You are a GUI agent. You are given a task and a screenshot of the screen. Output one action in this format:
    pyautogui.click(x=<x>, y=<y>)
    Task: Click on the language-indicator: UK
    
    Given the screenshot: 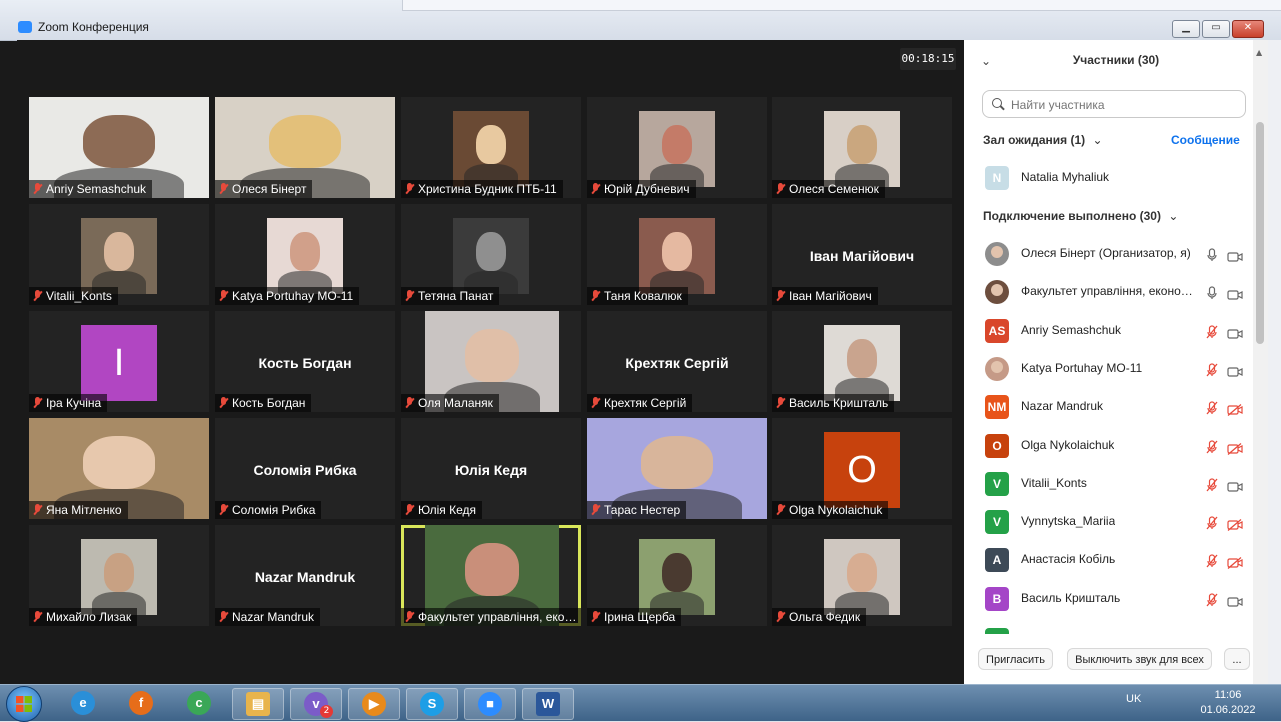 What is the action you would take?
    pyautogui.click(x=1133, y=699)
    